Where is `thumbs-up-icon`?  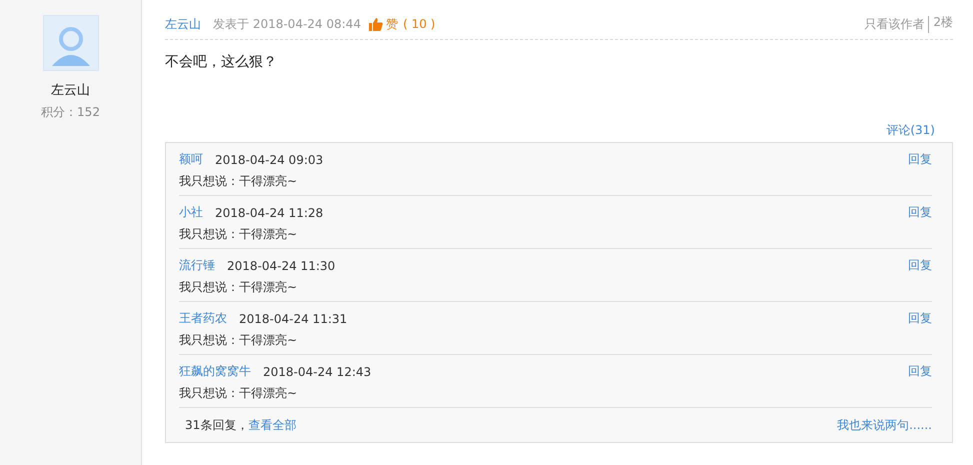 thumbs-up-icon is located at coordinates (375, 24).